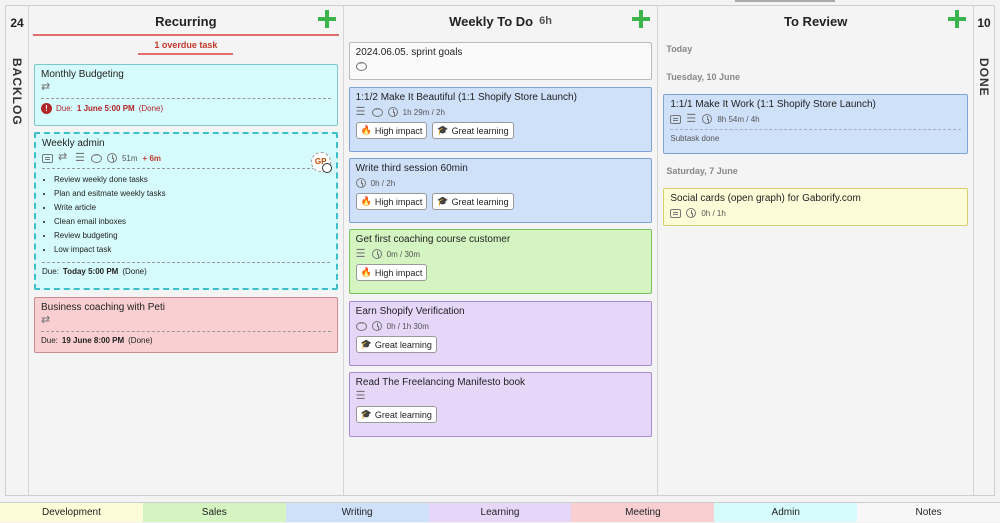  Describe the element at coordinates (185, 108) in the screenshot. I see `card-due: ! Due: 1 June 5:00 PM (Done)` at that location.